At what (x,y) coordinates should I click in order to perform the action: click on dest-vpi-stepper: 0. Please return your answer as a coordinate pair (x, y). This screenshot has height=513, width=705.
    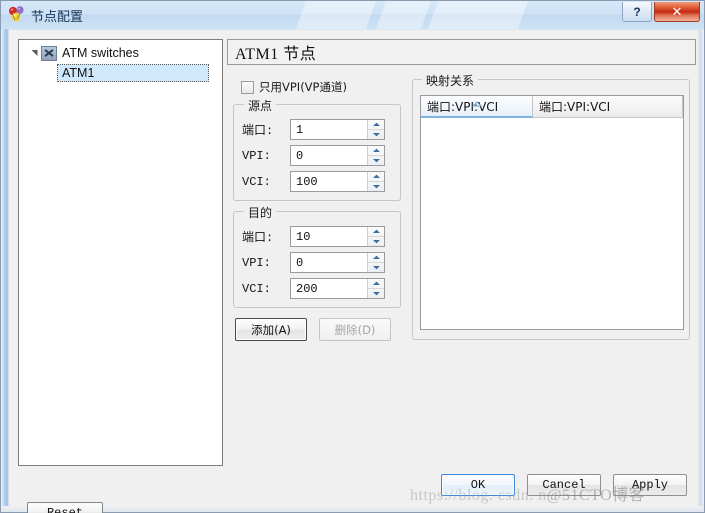
    Looking at the image, I should click on (337, 262).